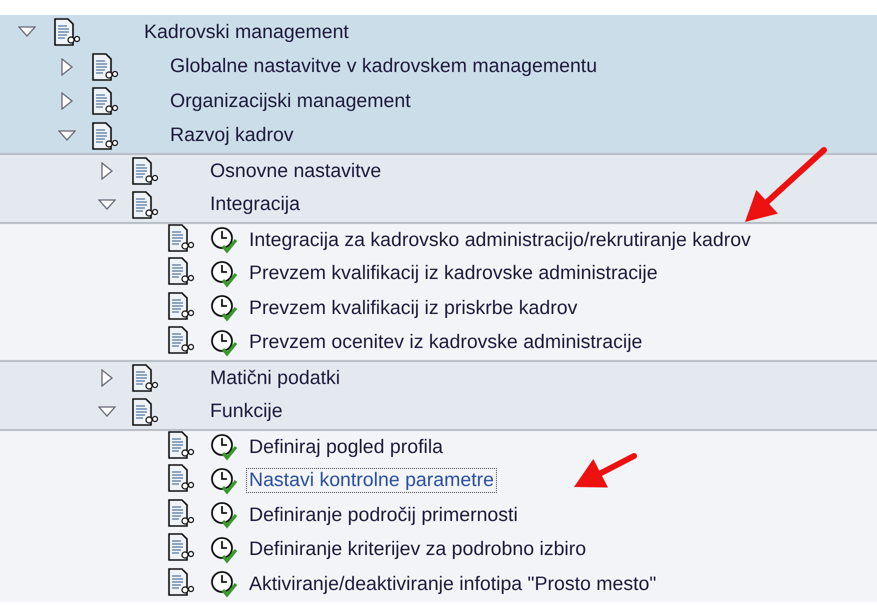 The height and width of the screenshot is (605, 877). What do you see at coordinates (246, 32) in the screenshot?
I see `tree-node-label: Kadrovski management` at bounding box center [246, 32].